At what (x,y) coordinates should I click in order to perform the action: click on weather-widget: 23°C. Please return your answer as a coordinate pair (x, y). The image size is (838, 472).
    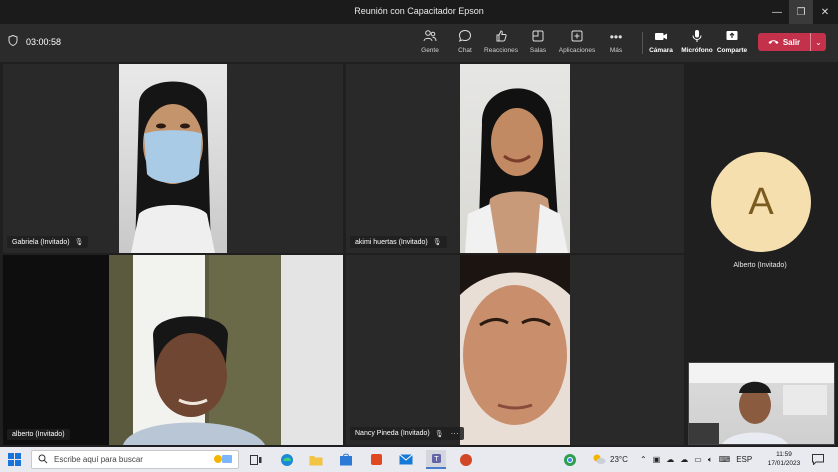
    Looking at the image, I should click on (610, 459).